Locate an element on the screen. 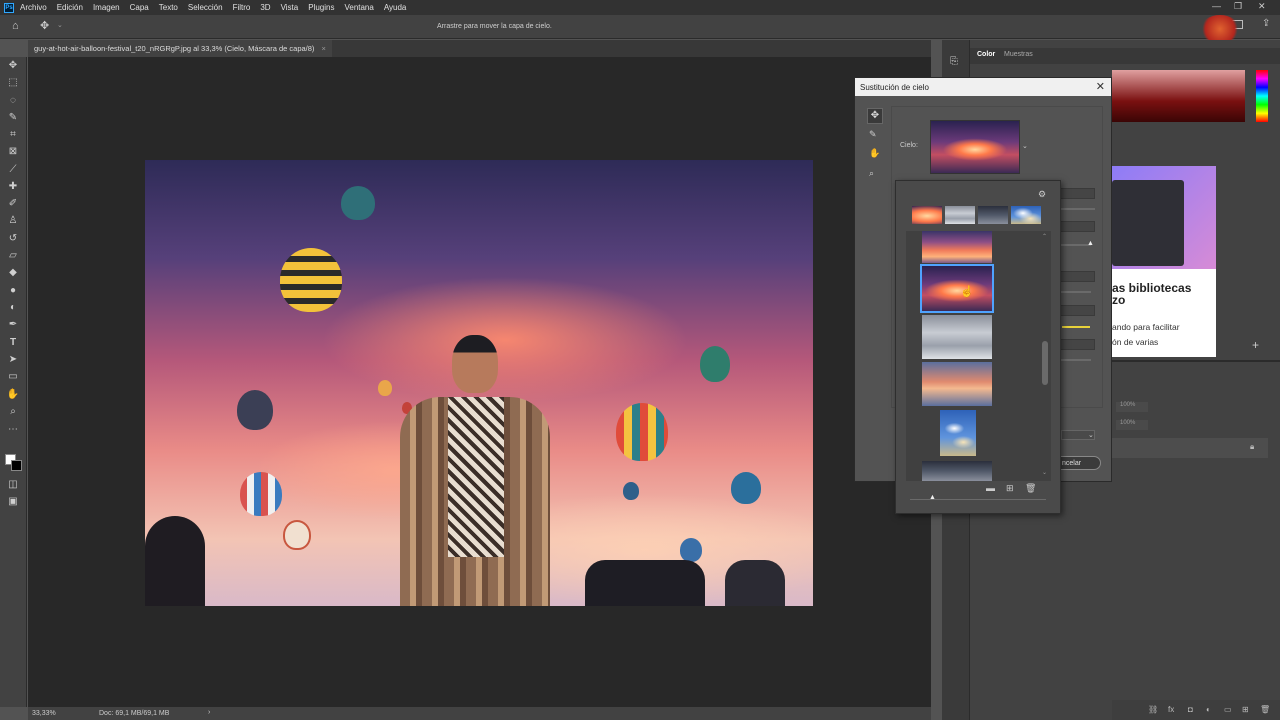  new-sky-icon: ⊞ is located at coordinates (1010, 488).